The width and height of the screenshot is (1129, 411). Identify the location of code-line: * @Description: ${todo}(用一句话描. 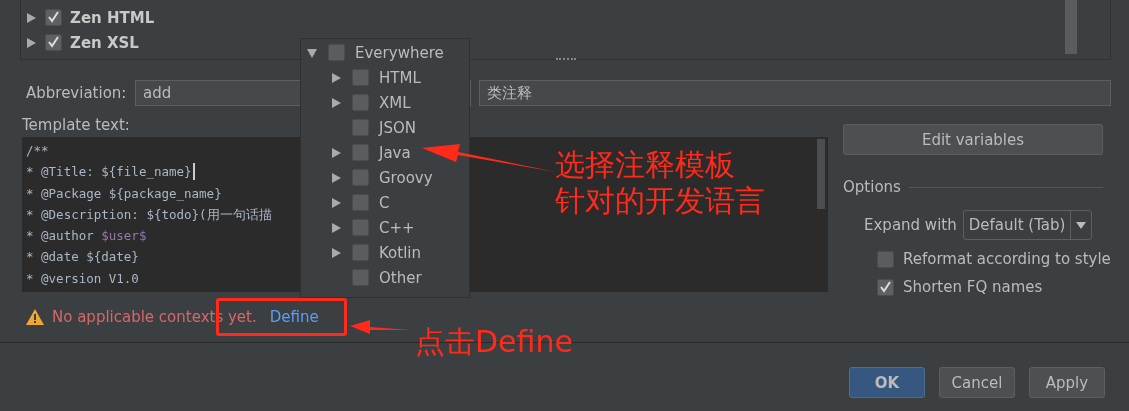
(149, 214).